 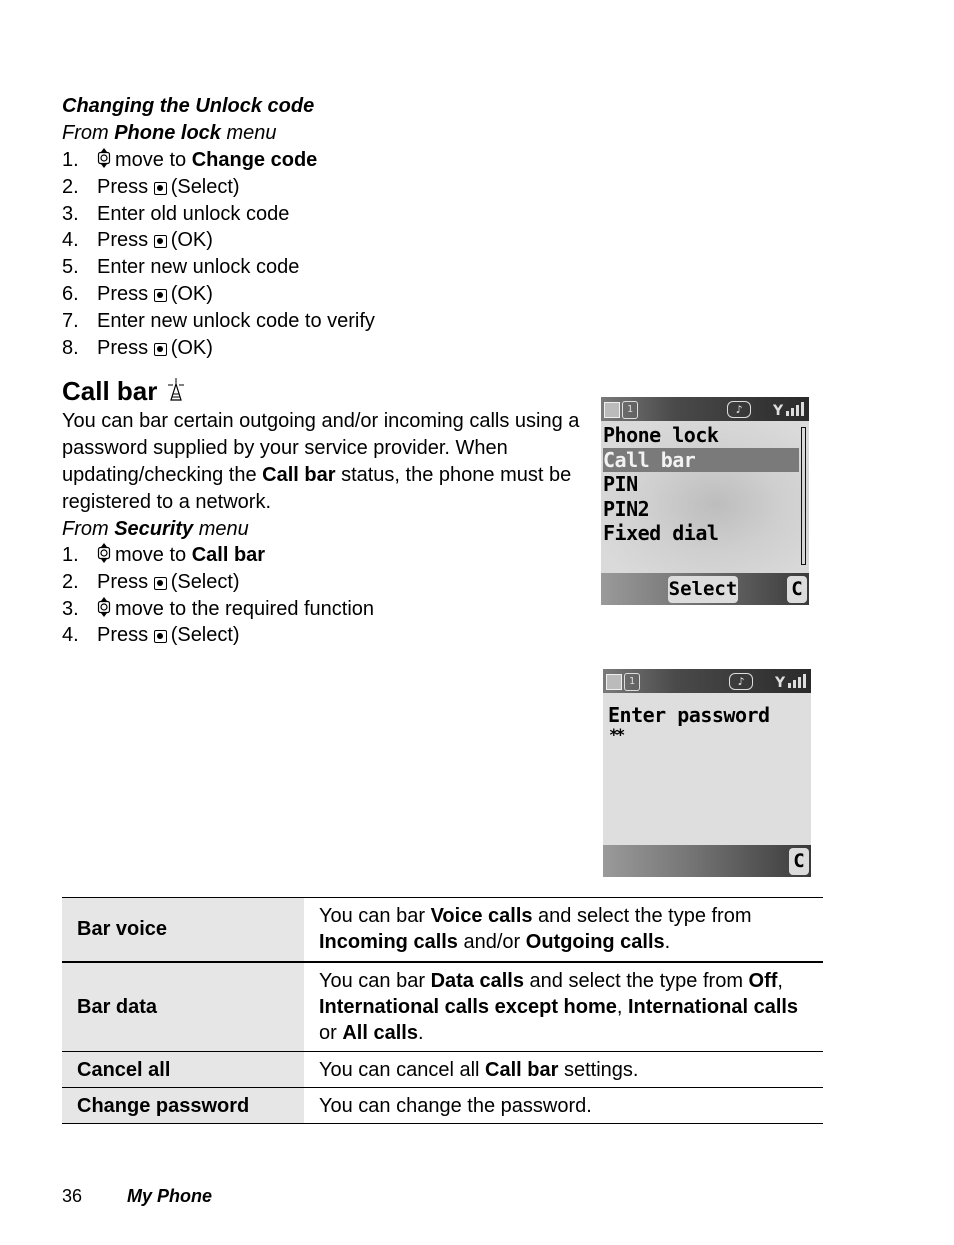 What do you see at coordinates (248, 133) in the screenshot?
I see `from-suffix: menu` at bounding box center [248, 133].